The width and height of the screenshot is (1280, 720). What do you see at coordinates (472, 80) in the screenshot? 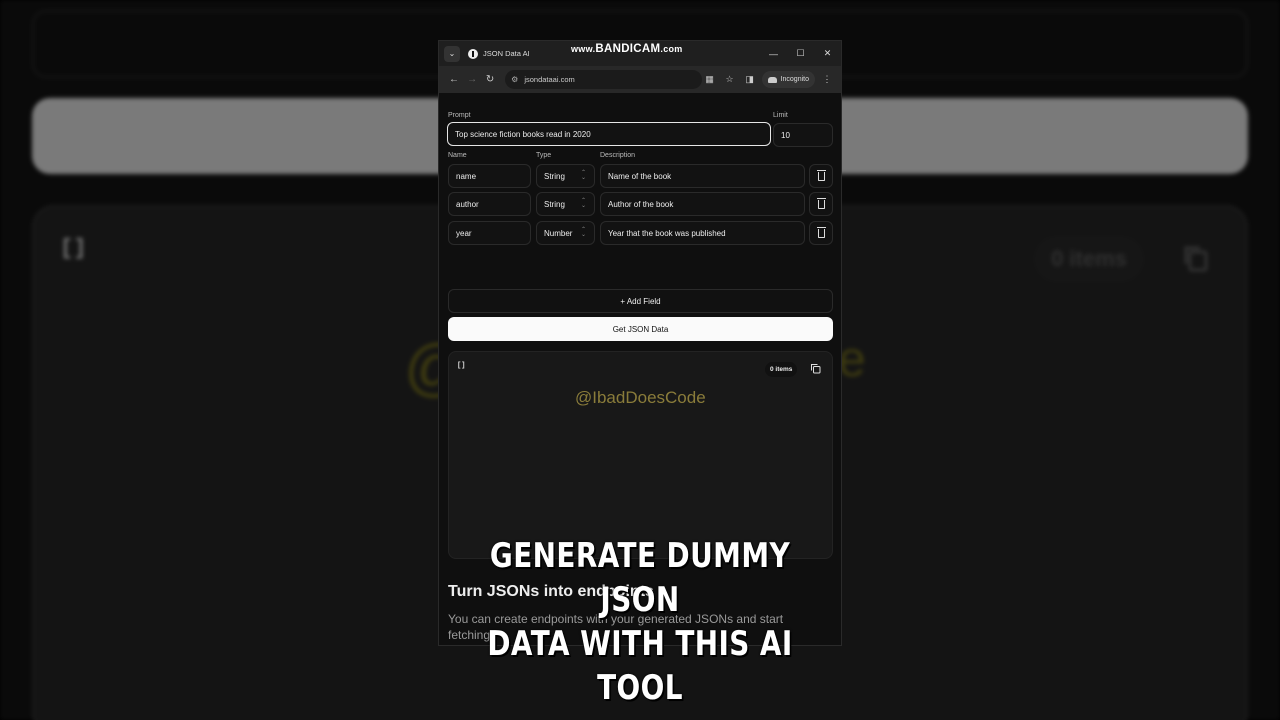
I see `forward-arrow-icon: →` at bounding box center [472, 80].